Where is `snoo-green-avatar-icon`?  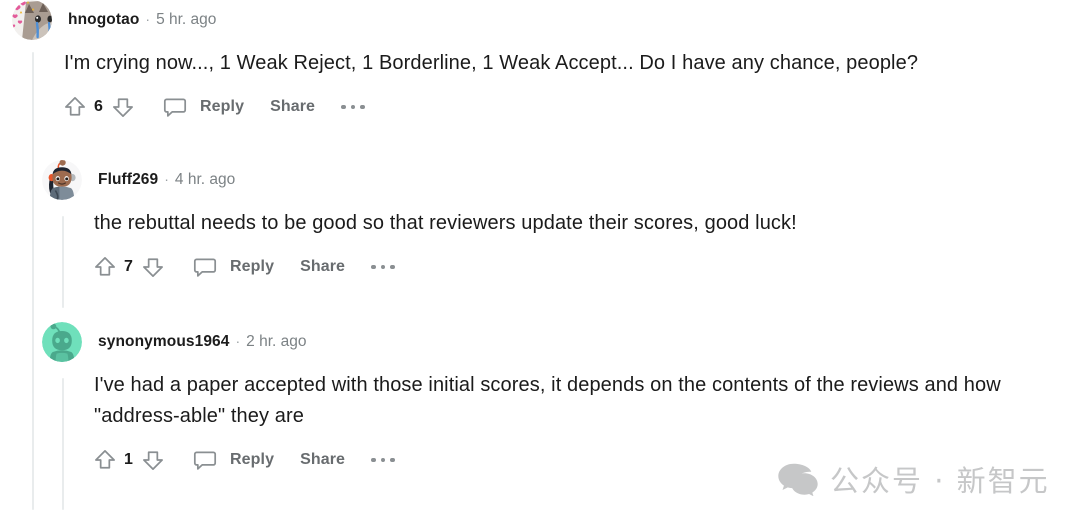
snoo-green-avatar-icon is located at coordinates (62, 342).